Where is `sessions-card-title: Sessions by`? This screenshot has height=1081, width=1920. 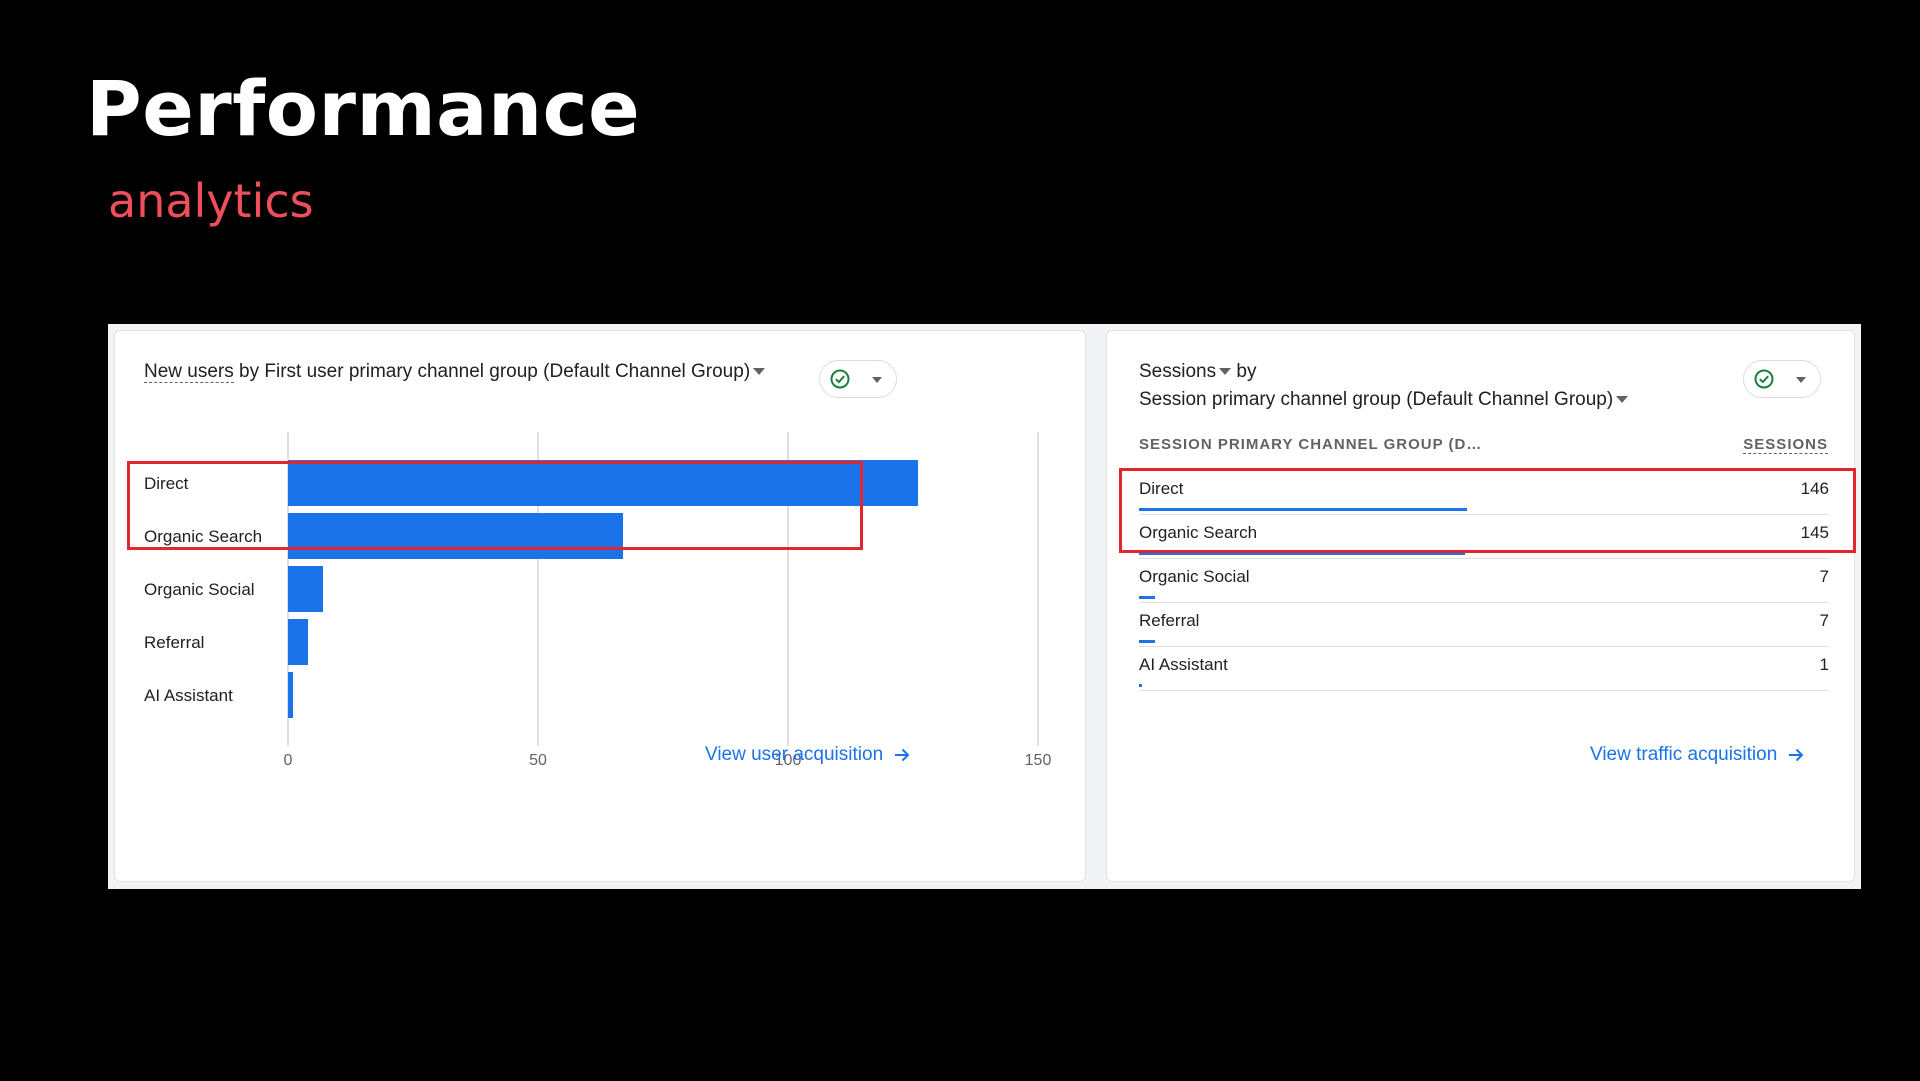
sessions-card-title: Sessions by is located at coordinates (1197, 372).